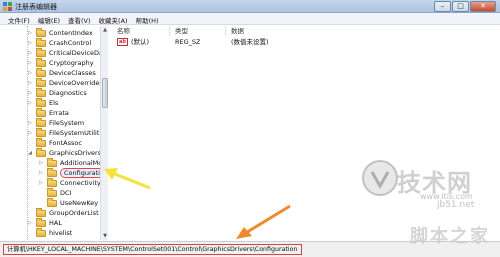 This screenshot has height=257, width=500. What do you see at coordinates (80, 183) in the screenshot?
I see `tree-node-label: Connectivity` at bounding box center [80, 183].